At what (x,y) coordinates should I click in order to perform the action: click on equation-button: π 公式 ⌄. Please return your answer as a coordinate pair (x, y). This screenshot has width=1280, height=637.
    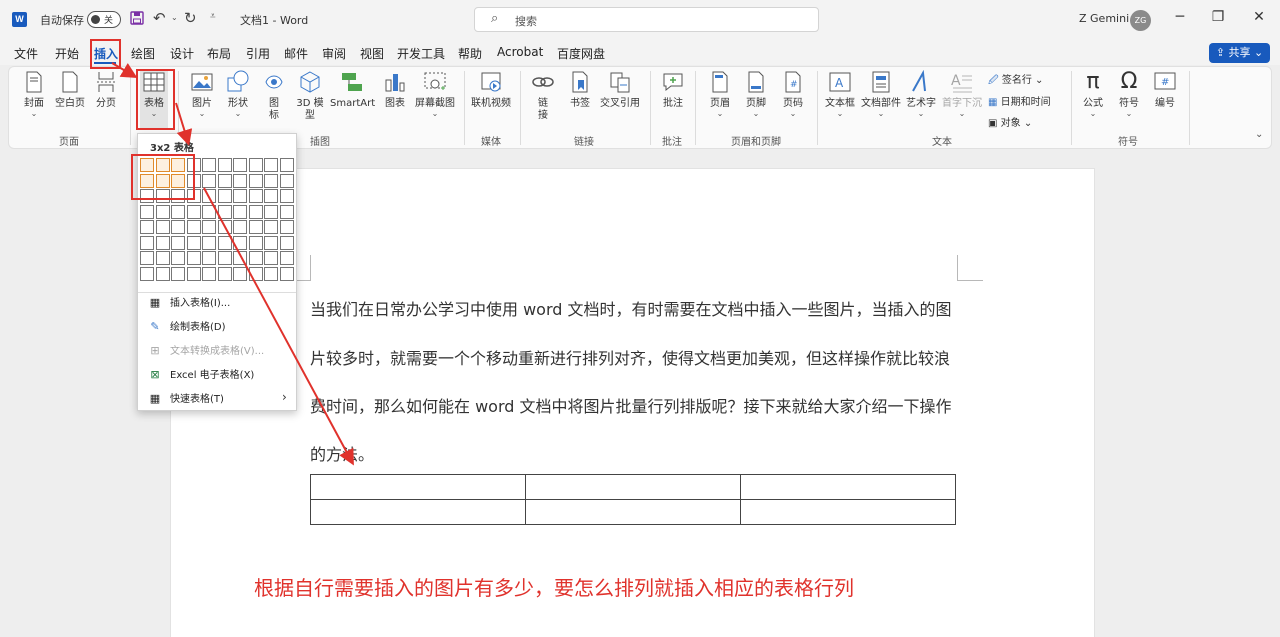
    Looking at the image, I should click on (1093, 94).